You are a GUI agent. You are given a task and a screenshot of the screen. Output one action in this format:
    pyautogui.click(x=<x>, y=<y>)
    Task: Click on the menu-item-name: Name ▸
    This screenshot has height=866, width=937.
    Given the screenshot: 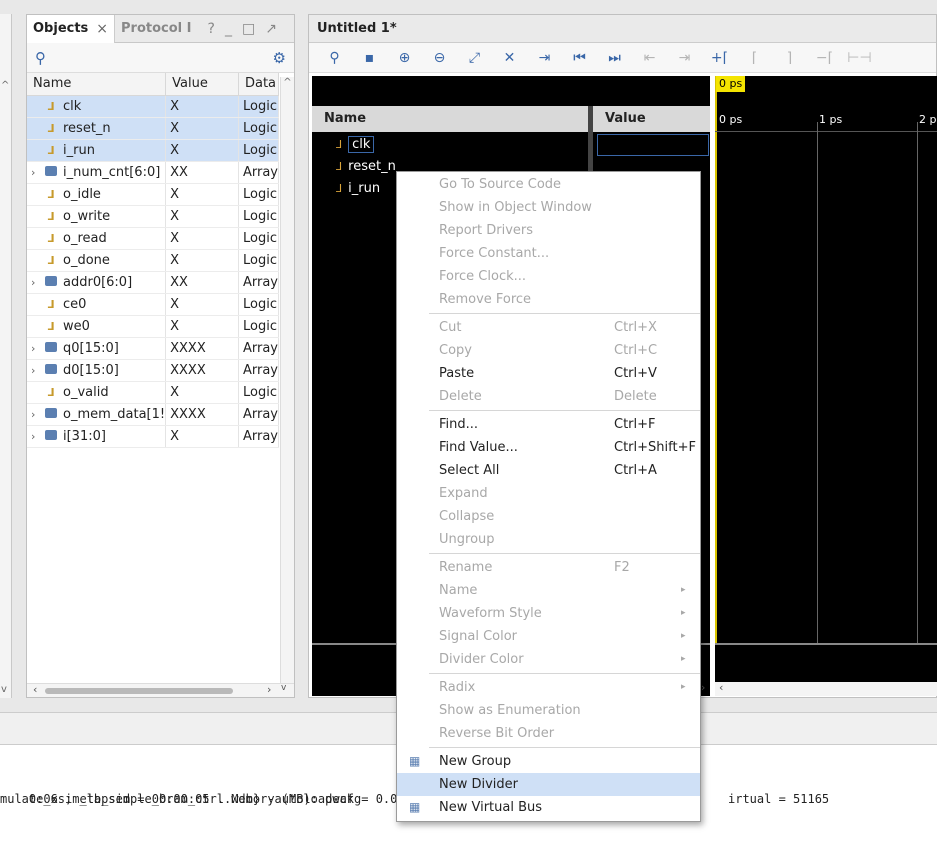 What is the action you would take?
    pyautogui.click(x=548, y=590)
    